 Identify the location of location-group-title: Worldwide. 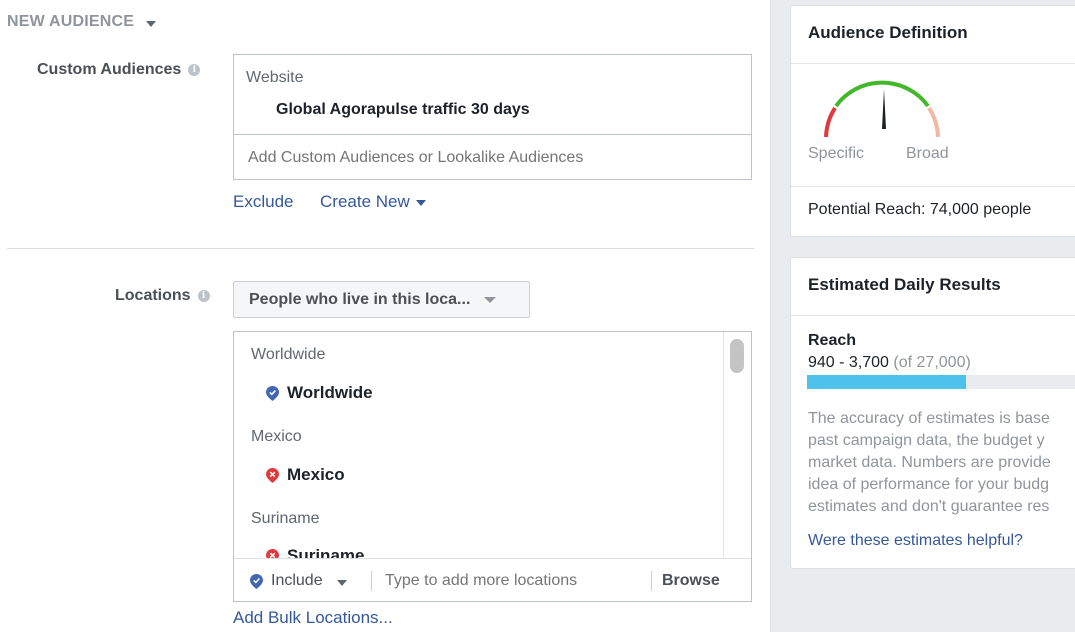
(288, 354).